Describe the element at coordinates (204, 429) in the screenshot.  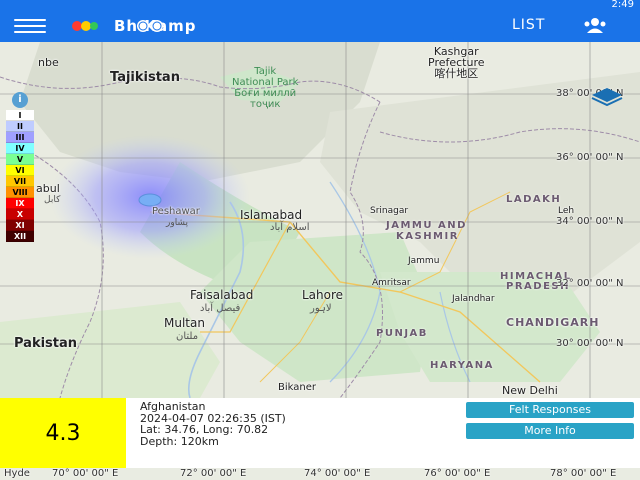
I see `event-latlong: Lat: 34.76, Long: 70.82` at that location.